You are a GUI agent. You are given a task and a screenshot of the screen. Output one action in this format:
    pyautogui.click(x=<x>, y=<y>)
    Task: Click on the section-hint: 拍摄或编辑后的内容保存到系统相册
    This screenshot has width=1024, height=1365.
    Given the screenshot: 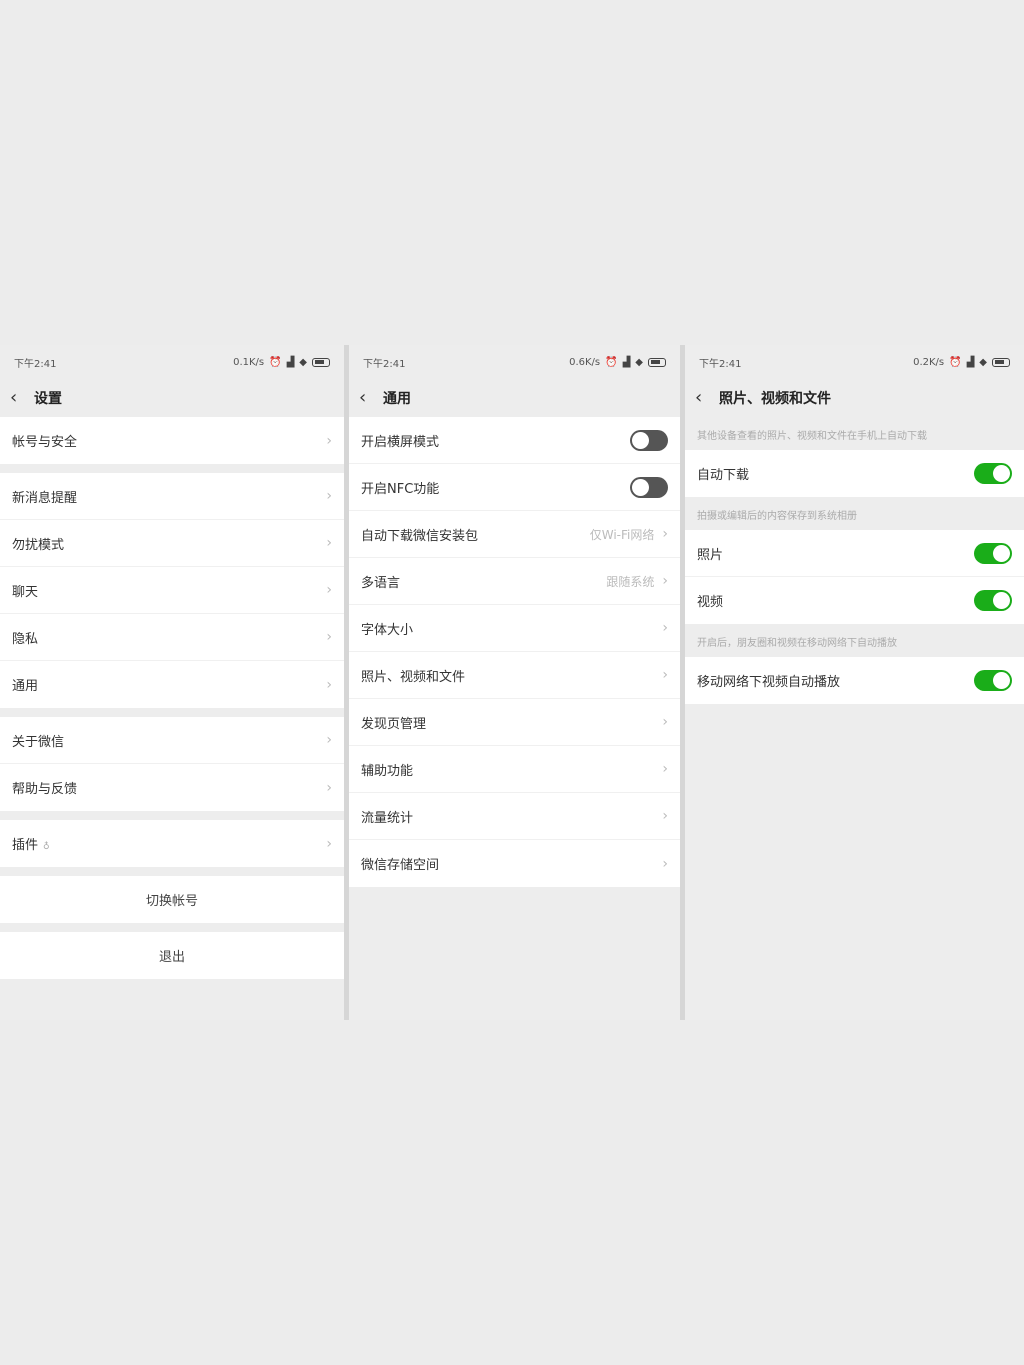 What is the action you would take?
    pyautogui.click(x=777, y=516)
    